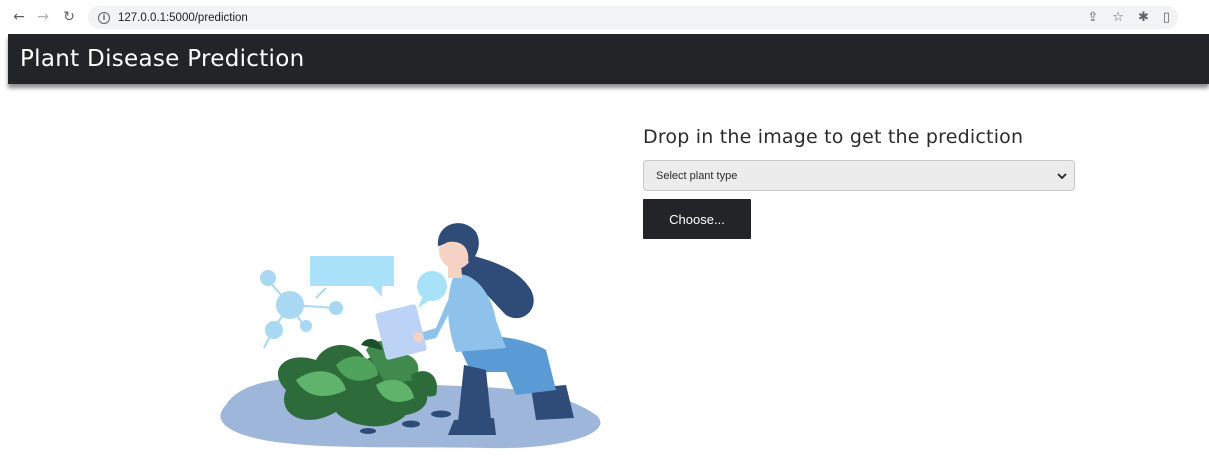 The height and width of the screenshot is (459, 1209). I want to click on reload-button: ↻, so click(69, 17).